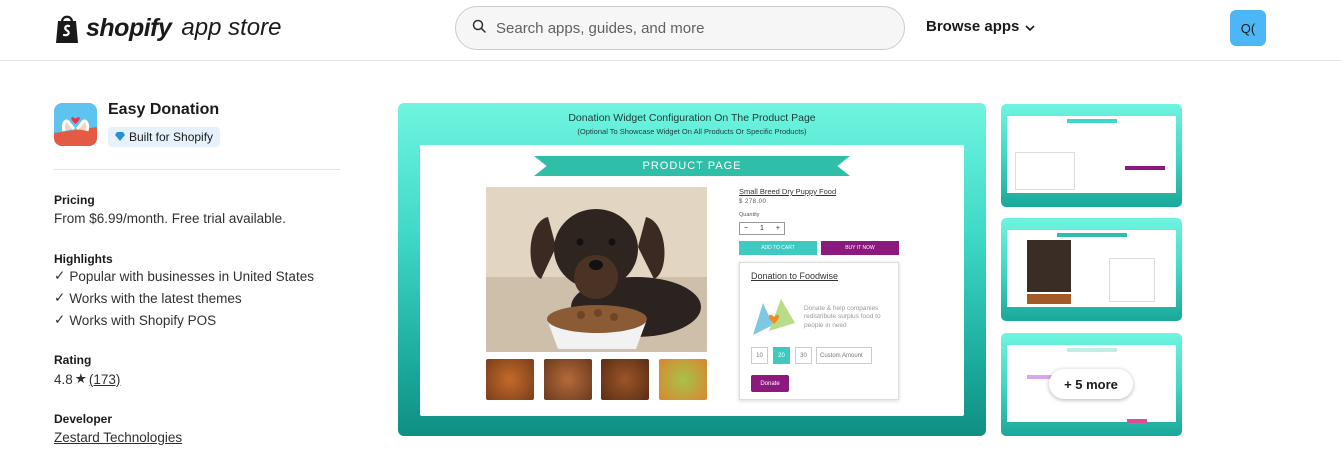 This screenshot has width=1341, height=457. I want to click on dog-product-image, so click(596, 269).